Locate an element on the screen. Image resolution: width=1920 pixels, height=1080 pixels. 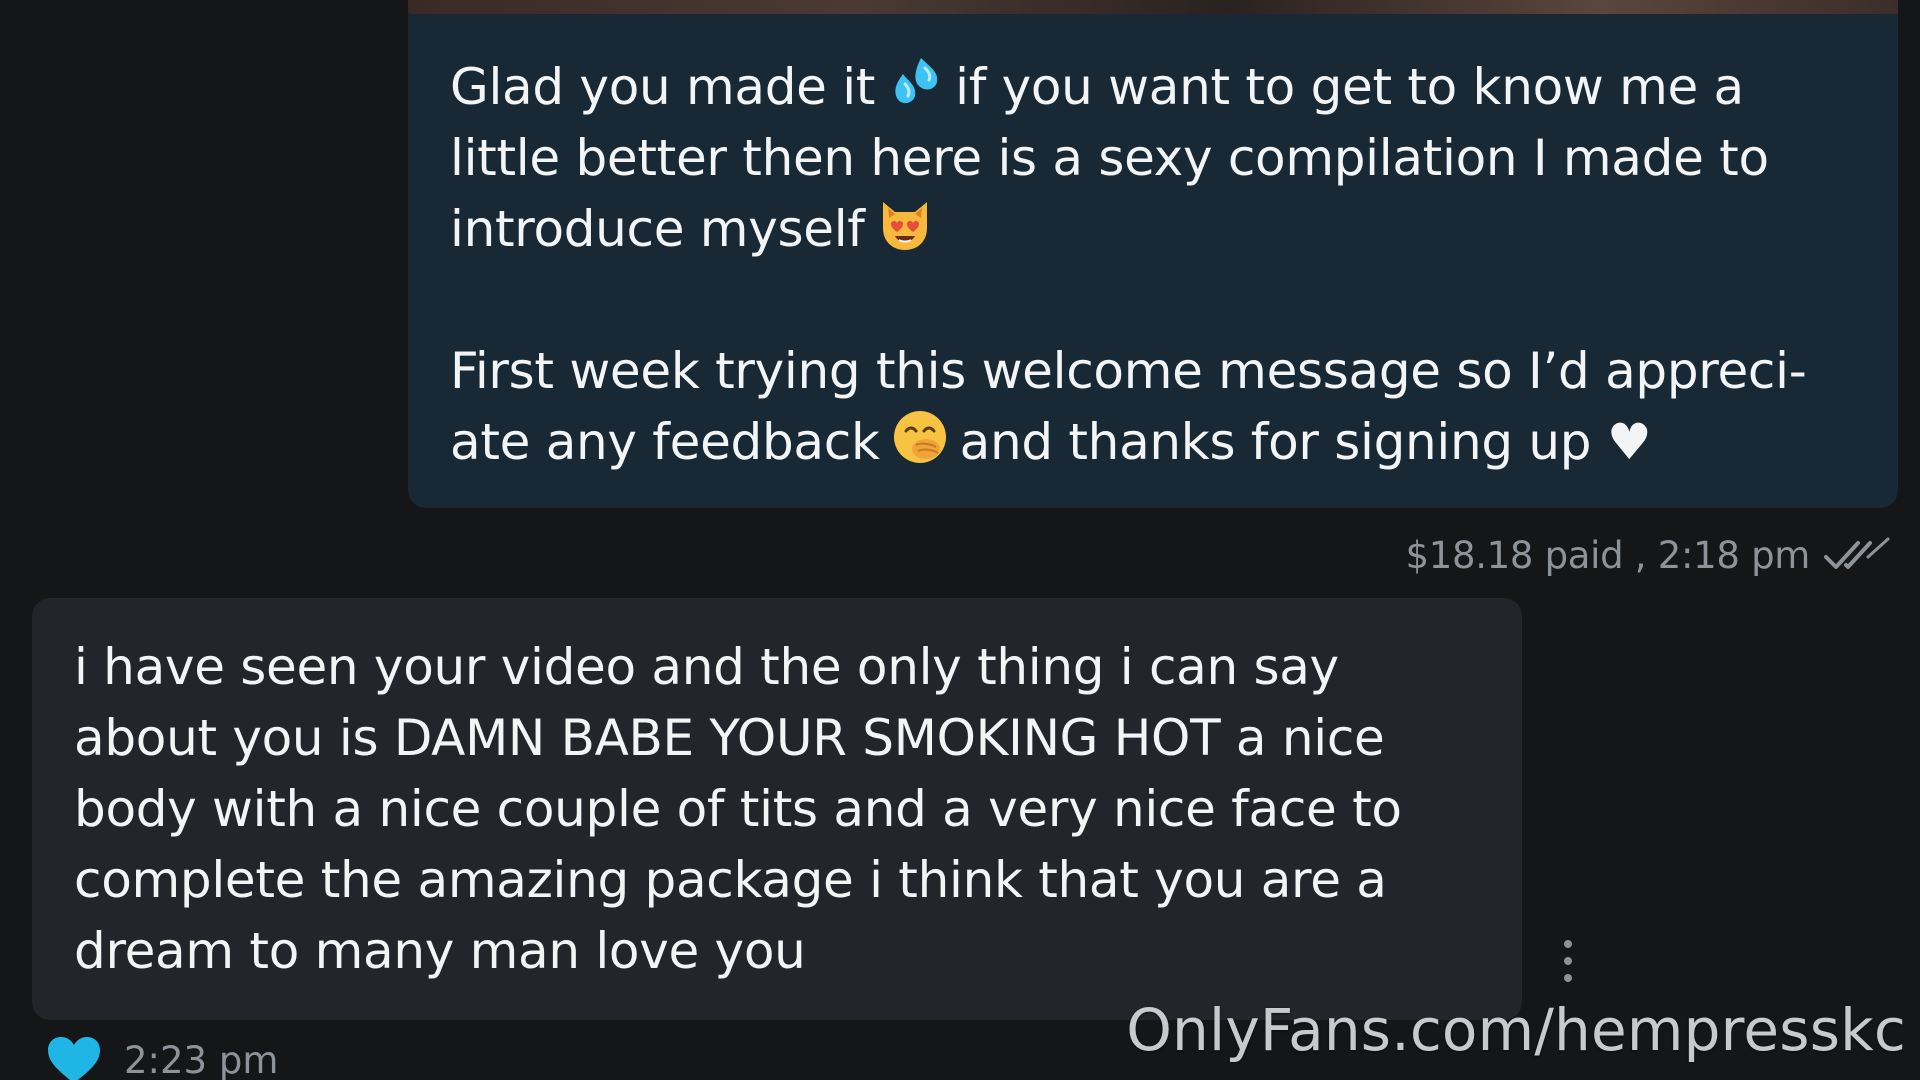
heart-eyes-cat-icon is located at coordinates (904, 226).